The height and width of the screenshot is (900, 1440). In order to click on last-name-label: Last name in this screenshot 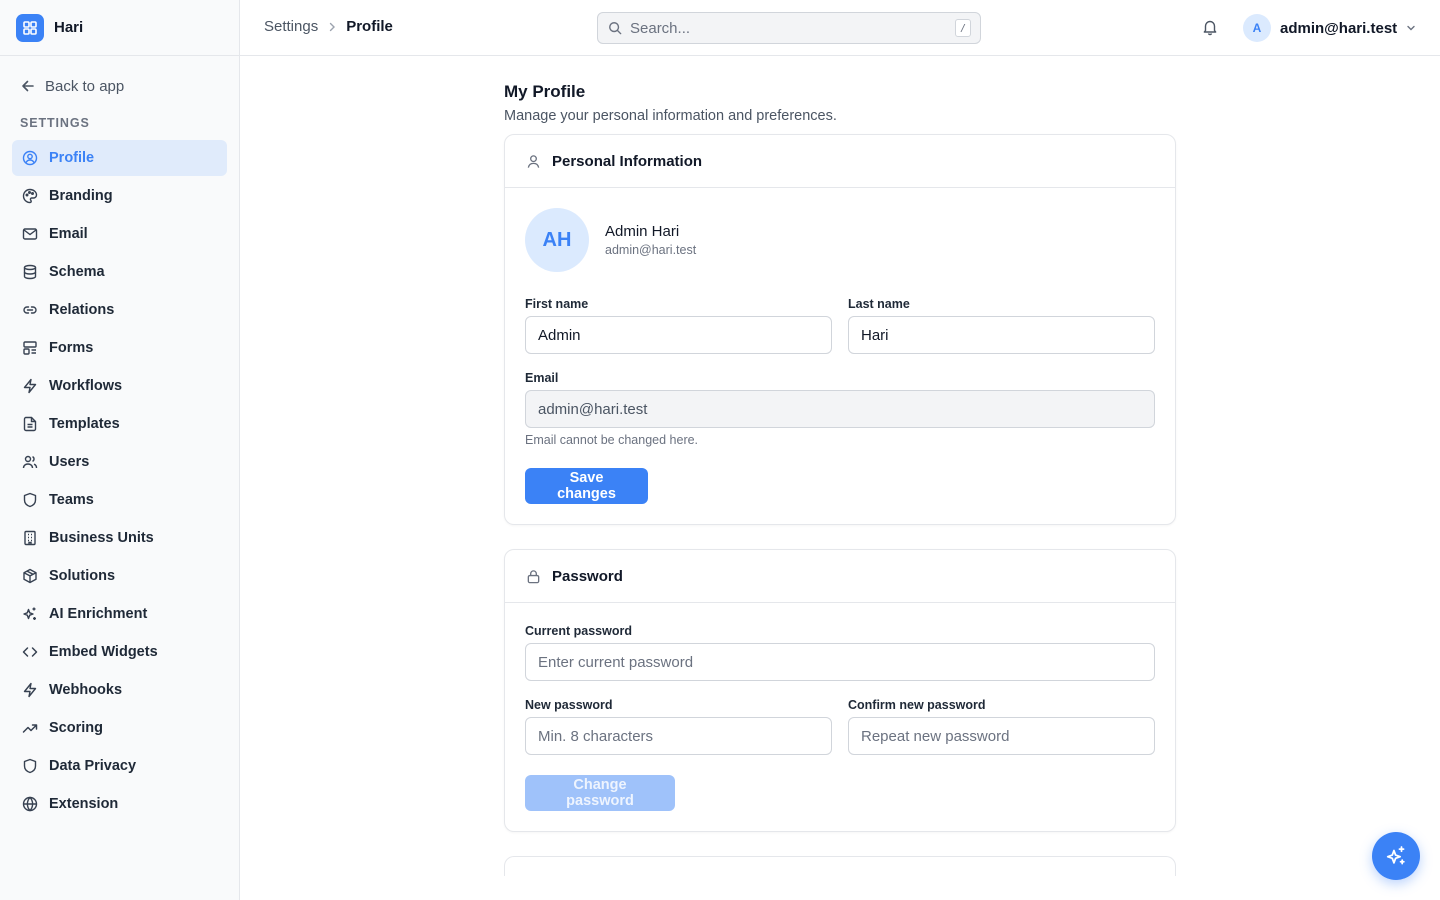, I will do `click(879, 304)`.